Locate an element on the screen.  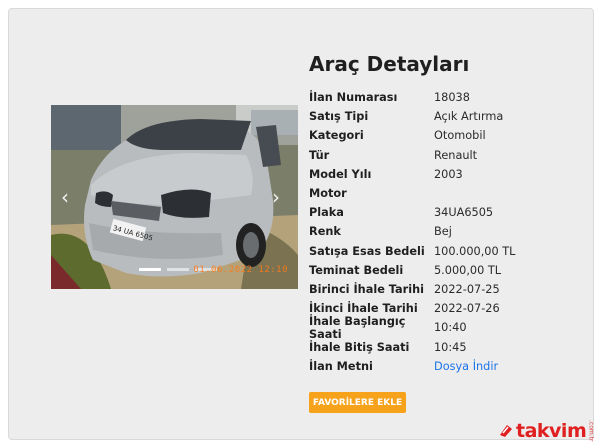
detail-row-renk: Renk Bej is located at coordinates (412, 231).